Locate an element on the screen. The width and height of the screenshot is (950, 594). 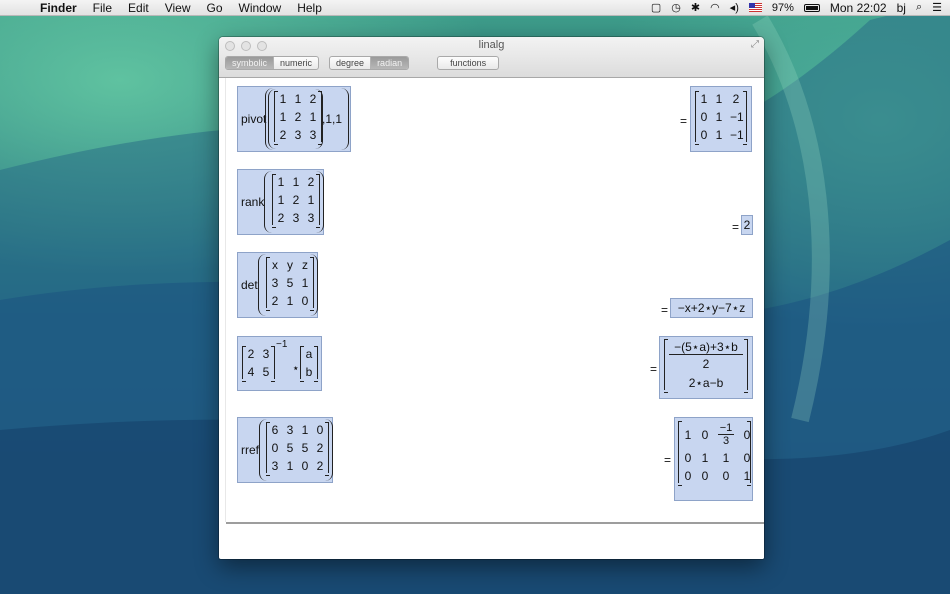
angle-segment: degree radian is located at coordinates (369, 63).